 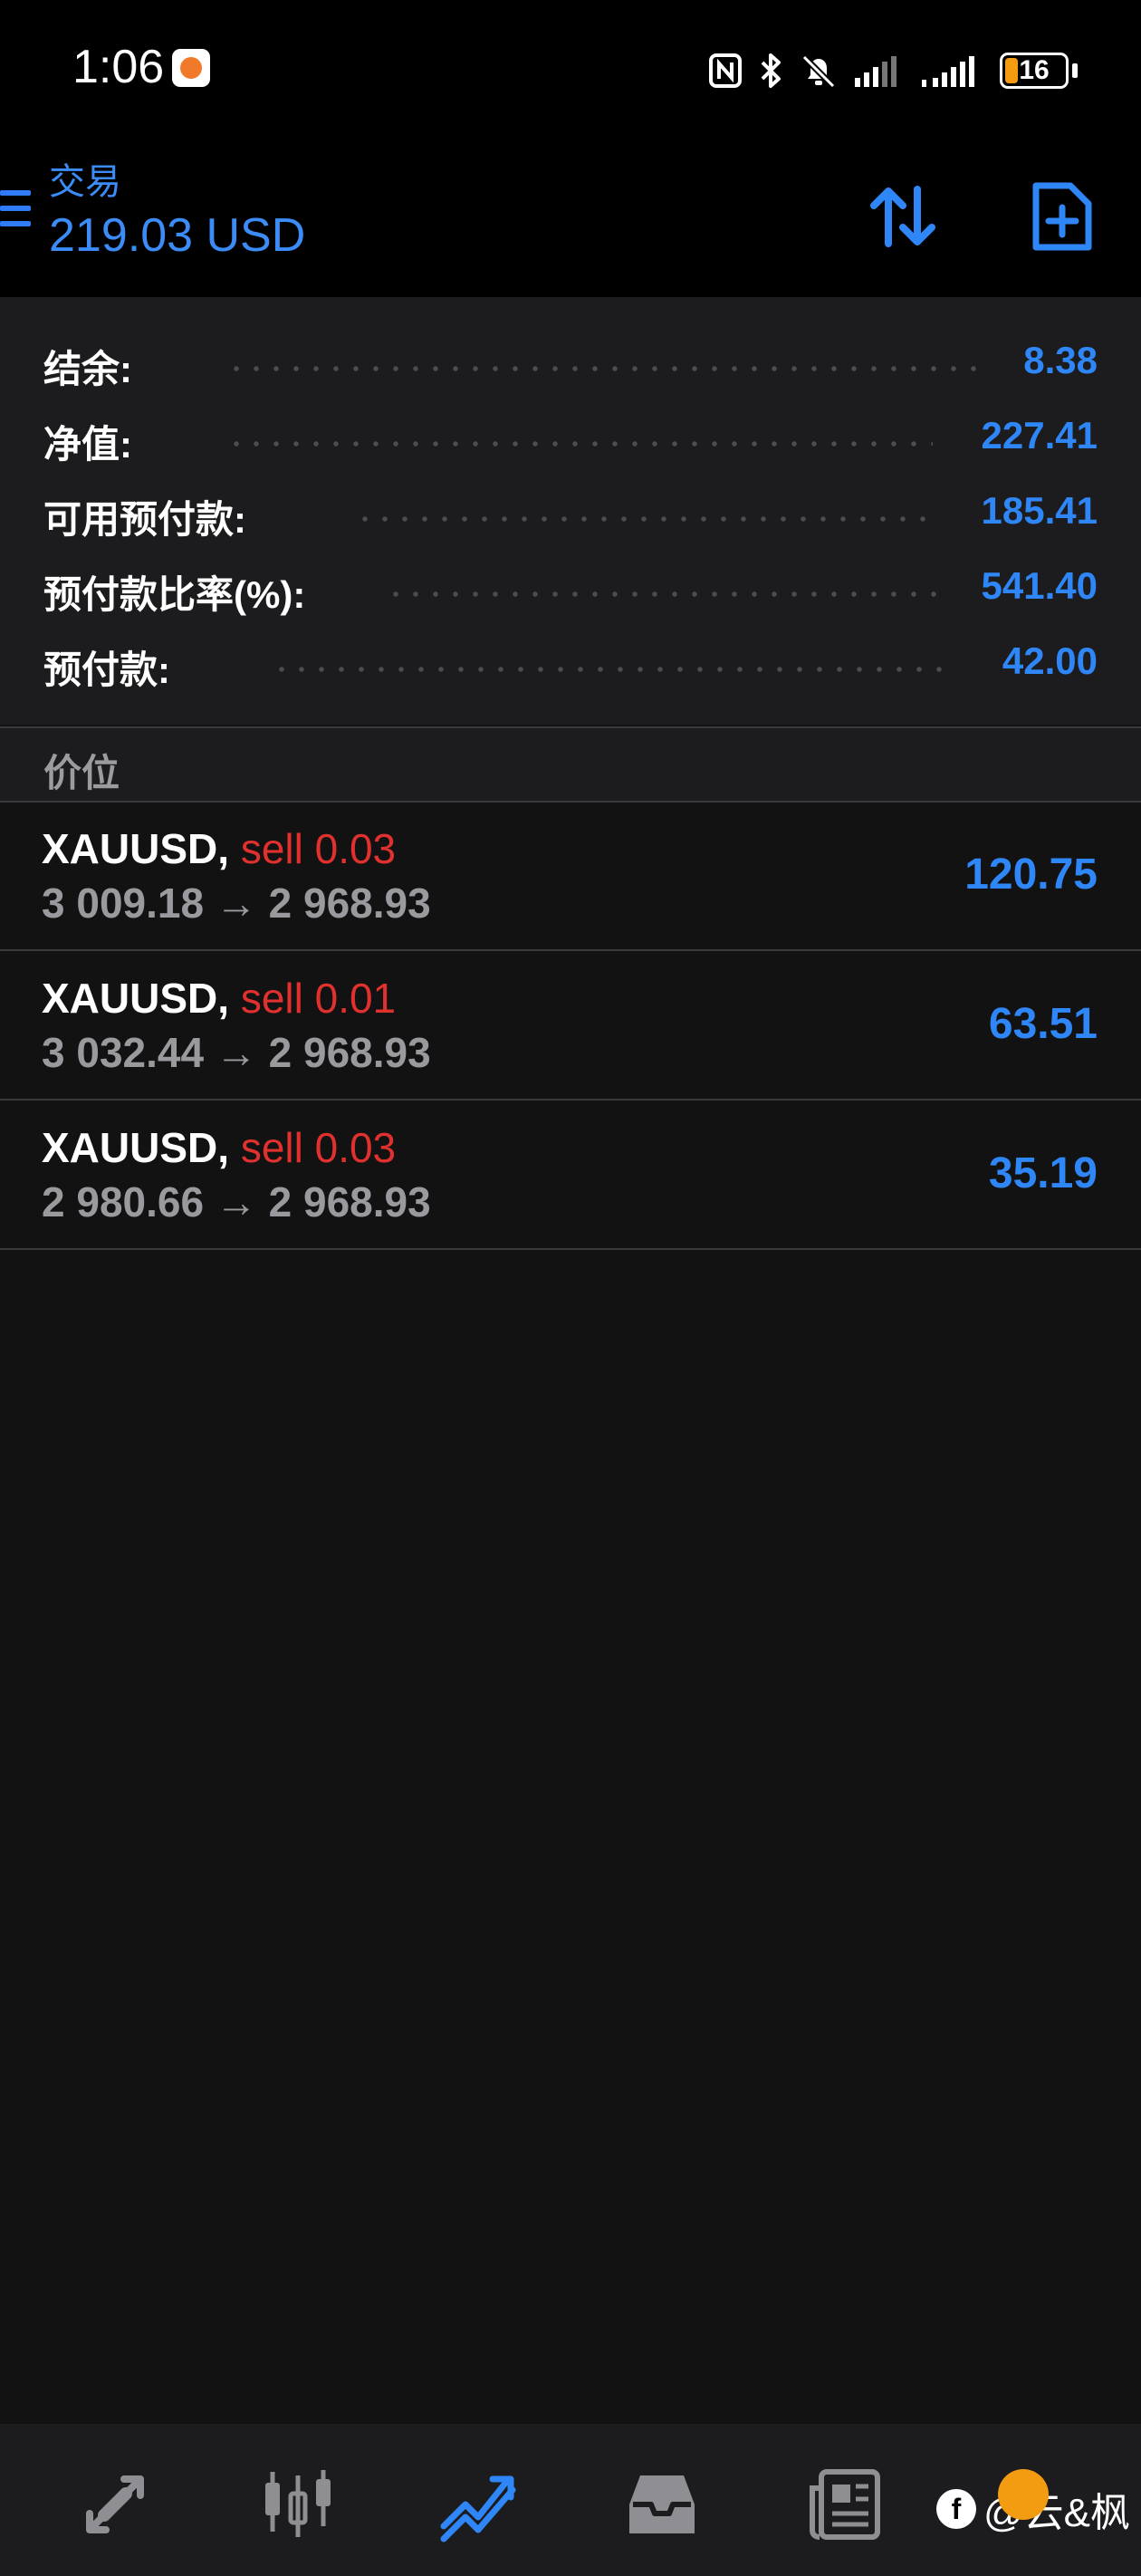 What do you see at coordinates (175, 594) in the screenshot?
I see `summary-label: 预付款比率(%):` at bounding box center [175, 594].